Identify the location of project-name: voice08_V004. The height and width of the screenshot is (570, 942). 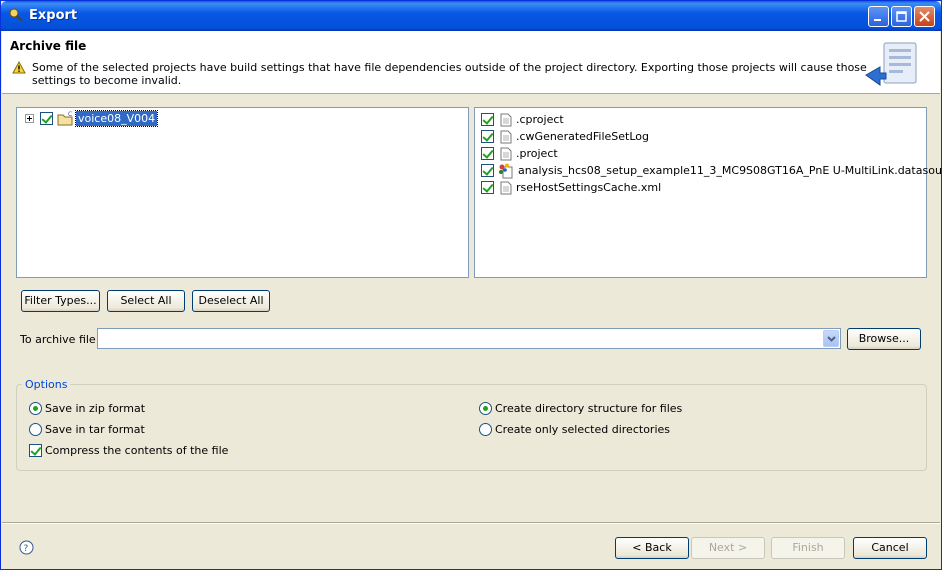
(116, 118).